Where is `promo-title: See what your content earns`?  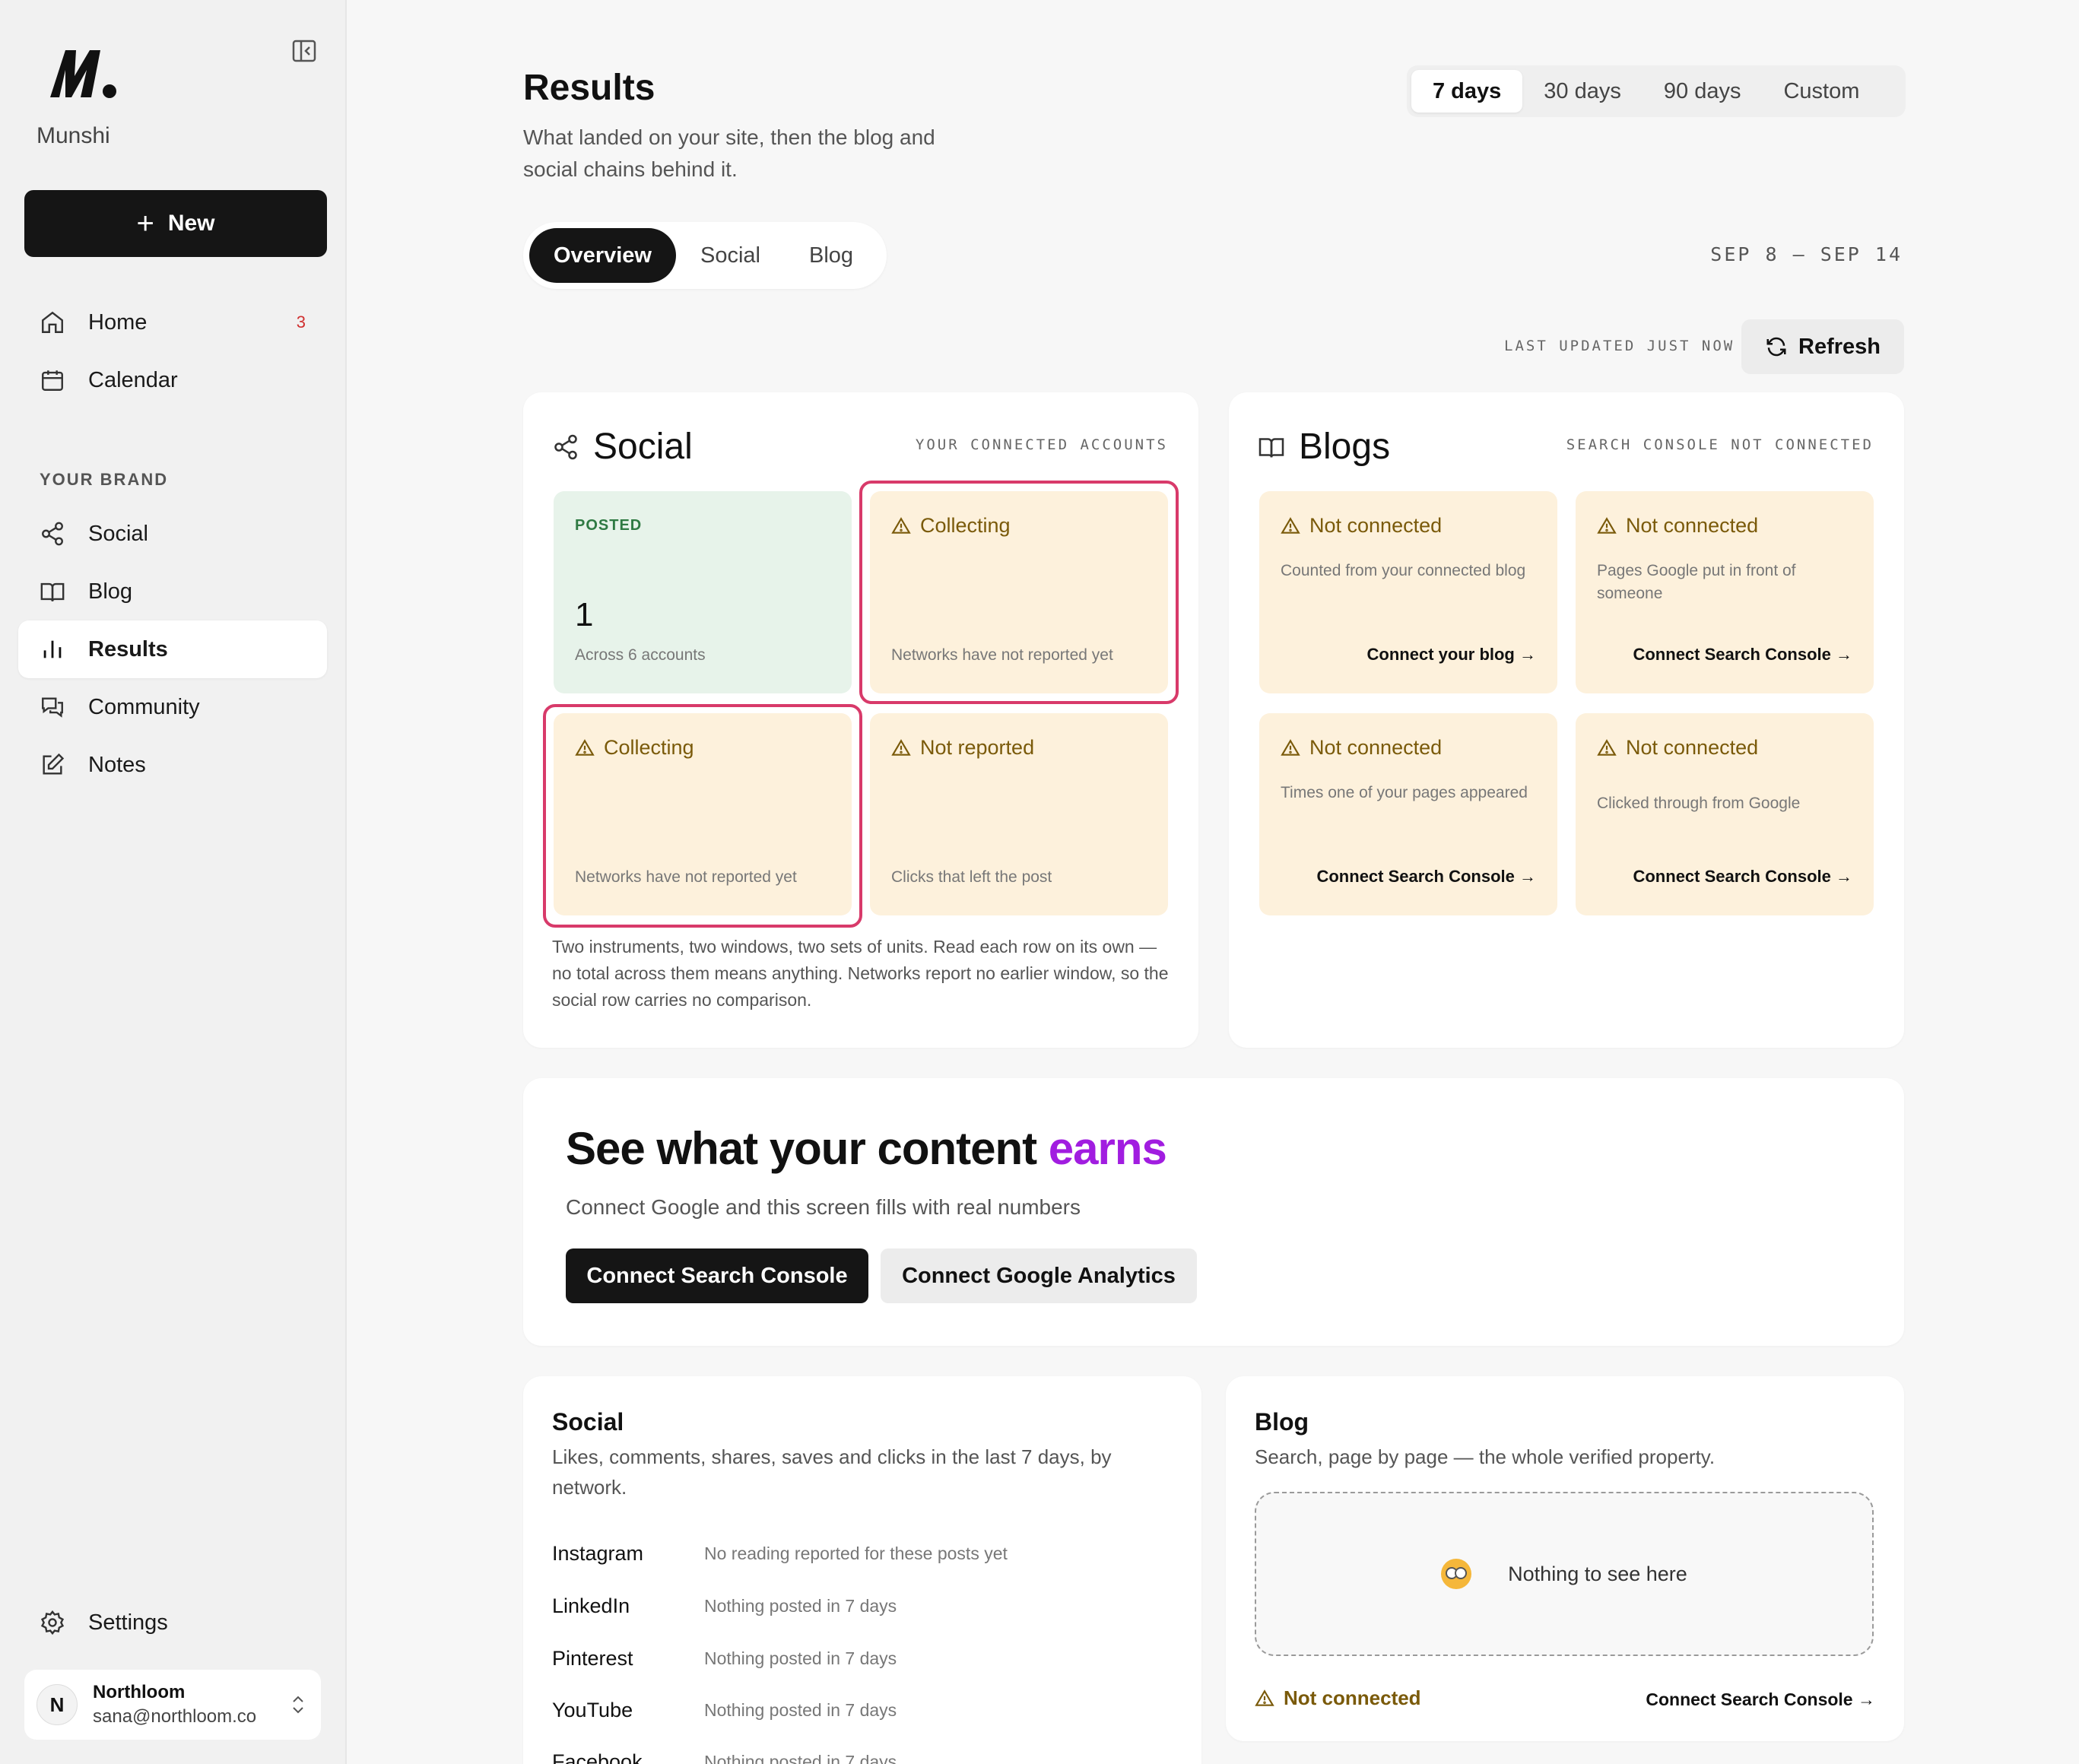
promo-title: See what your content earns is located at coordinates (866, 1149).